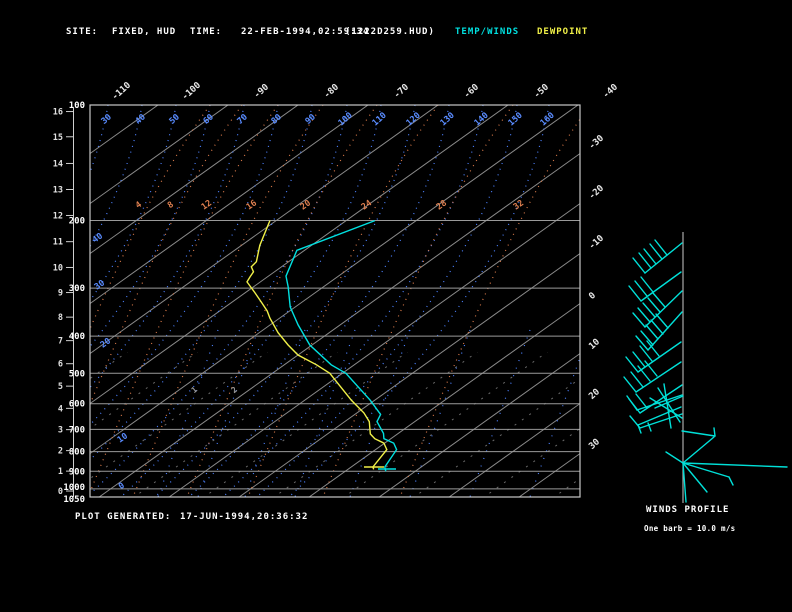 This screenshot has height=612, width=792. I want to click on svg-text: 3, so click(60, 431).